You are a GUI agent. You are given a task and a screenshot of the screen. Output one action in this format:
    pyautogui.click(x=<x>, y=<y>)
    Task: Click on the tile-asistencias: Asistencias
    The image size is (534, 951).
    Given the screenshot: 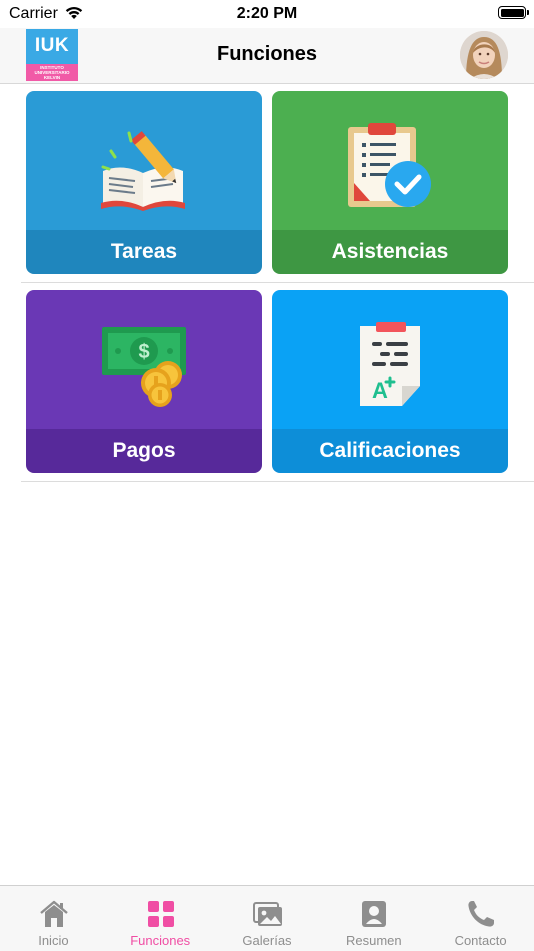 What is the action you would take?
    pyautogui.click(x=390, y=182)
    